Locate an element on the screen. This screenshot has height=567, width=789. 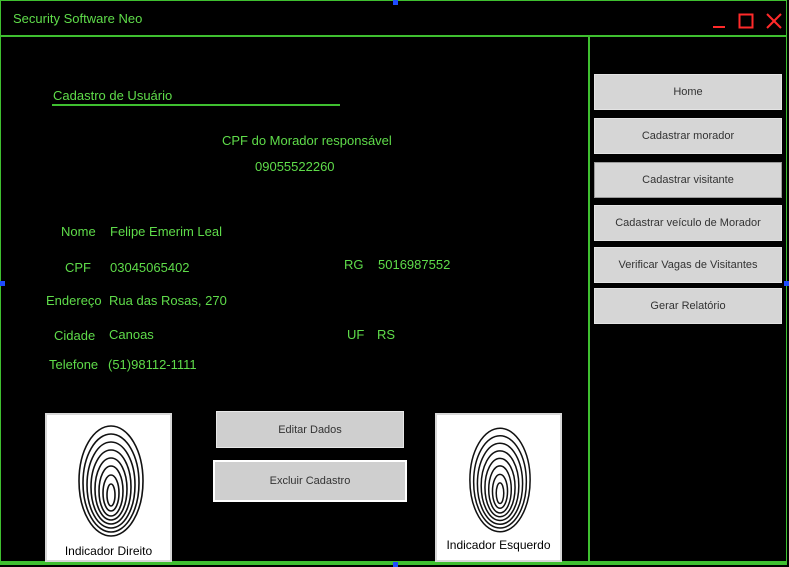
cpf-responsavel-label: CPF do Morador responsável is located at coordinates (307, 140).